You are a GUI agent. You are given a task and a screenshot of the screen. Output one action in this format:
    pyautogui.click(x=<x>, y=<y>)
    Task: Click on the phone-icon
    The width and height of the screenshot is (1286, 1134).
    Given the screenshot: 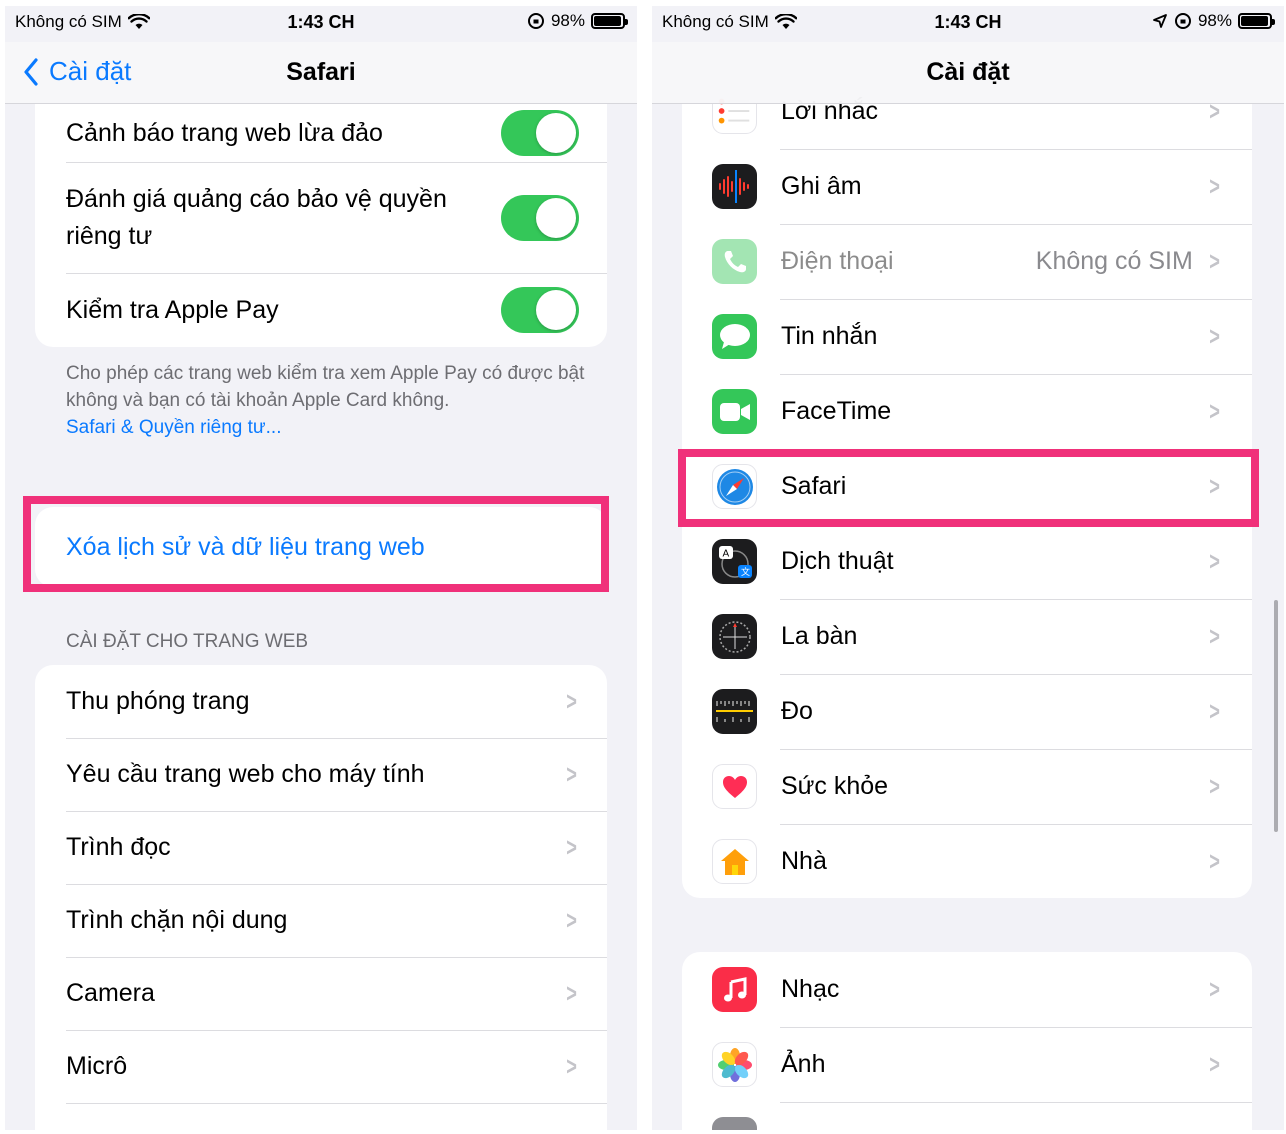 What is the action you would take?
    pyautogui.click(x=734, y=261)
    